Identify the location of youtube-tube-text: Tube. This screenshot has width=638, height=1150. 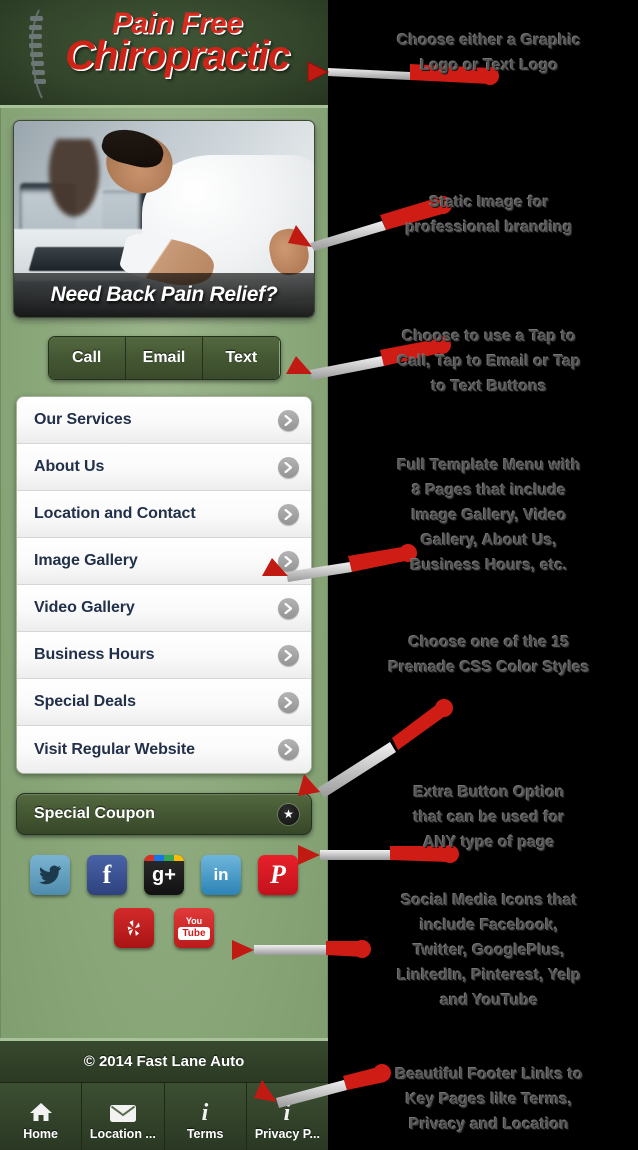
(194, 933).